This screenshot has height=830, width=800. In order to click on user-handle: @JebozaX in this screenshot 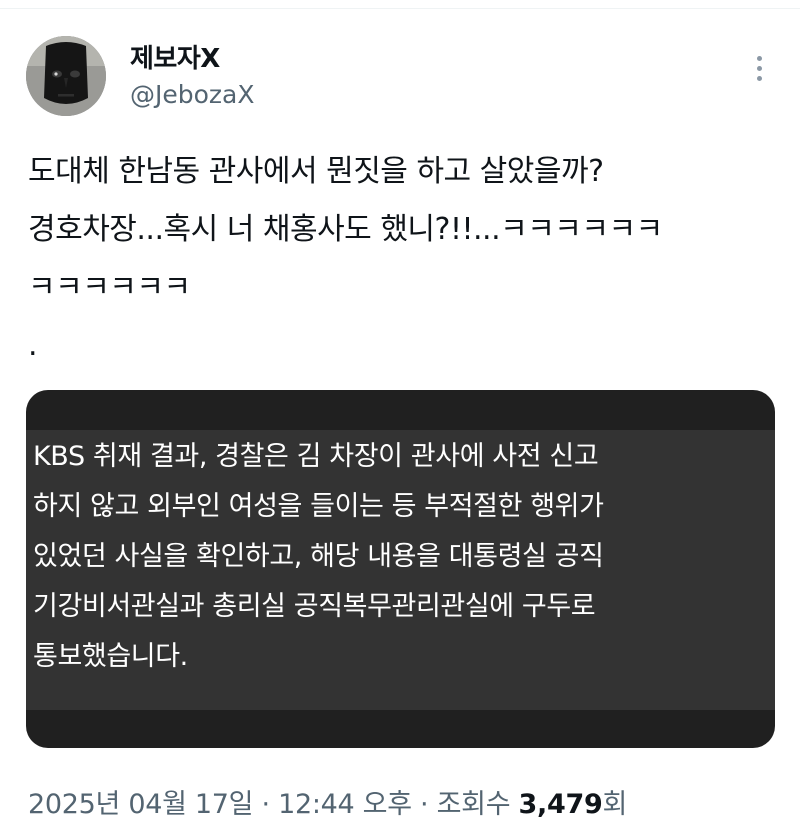, I will do `click(192, 94)`.